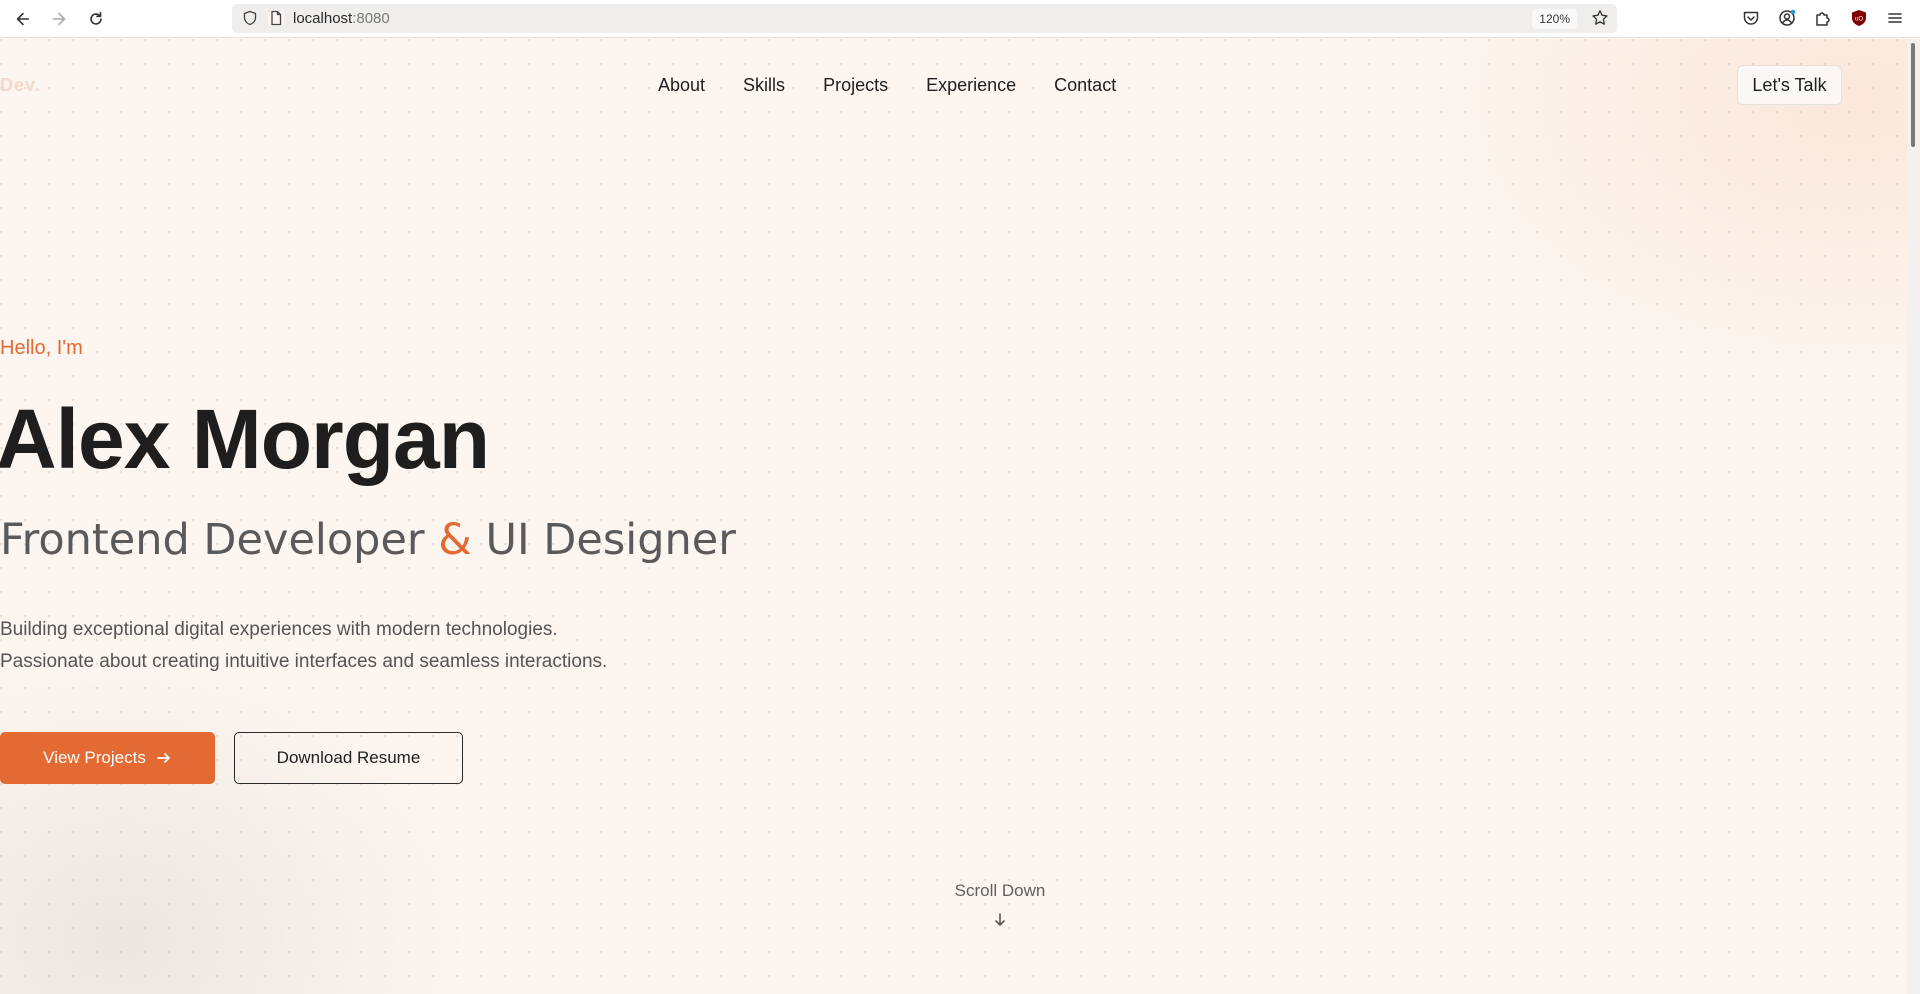  I want to click on puzzle-icon, so click(1823, 19).